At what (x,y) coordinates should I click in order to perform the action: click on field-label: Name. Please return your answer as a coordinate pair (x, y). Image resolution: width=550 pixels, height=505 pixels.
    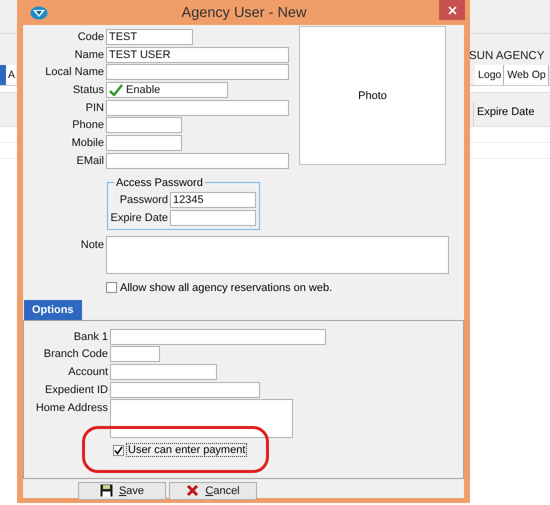
    Looking at the image, I should click on (89, 54).